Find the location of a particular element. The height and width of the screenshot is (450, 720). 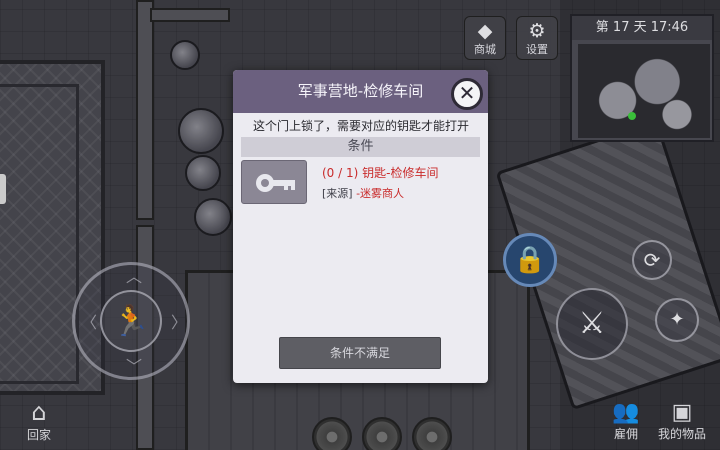

required-item-slot is located at coordinates (274, 182).